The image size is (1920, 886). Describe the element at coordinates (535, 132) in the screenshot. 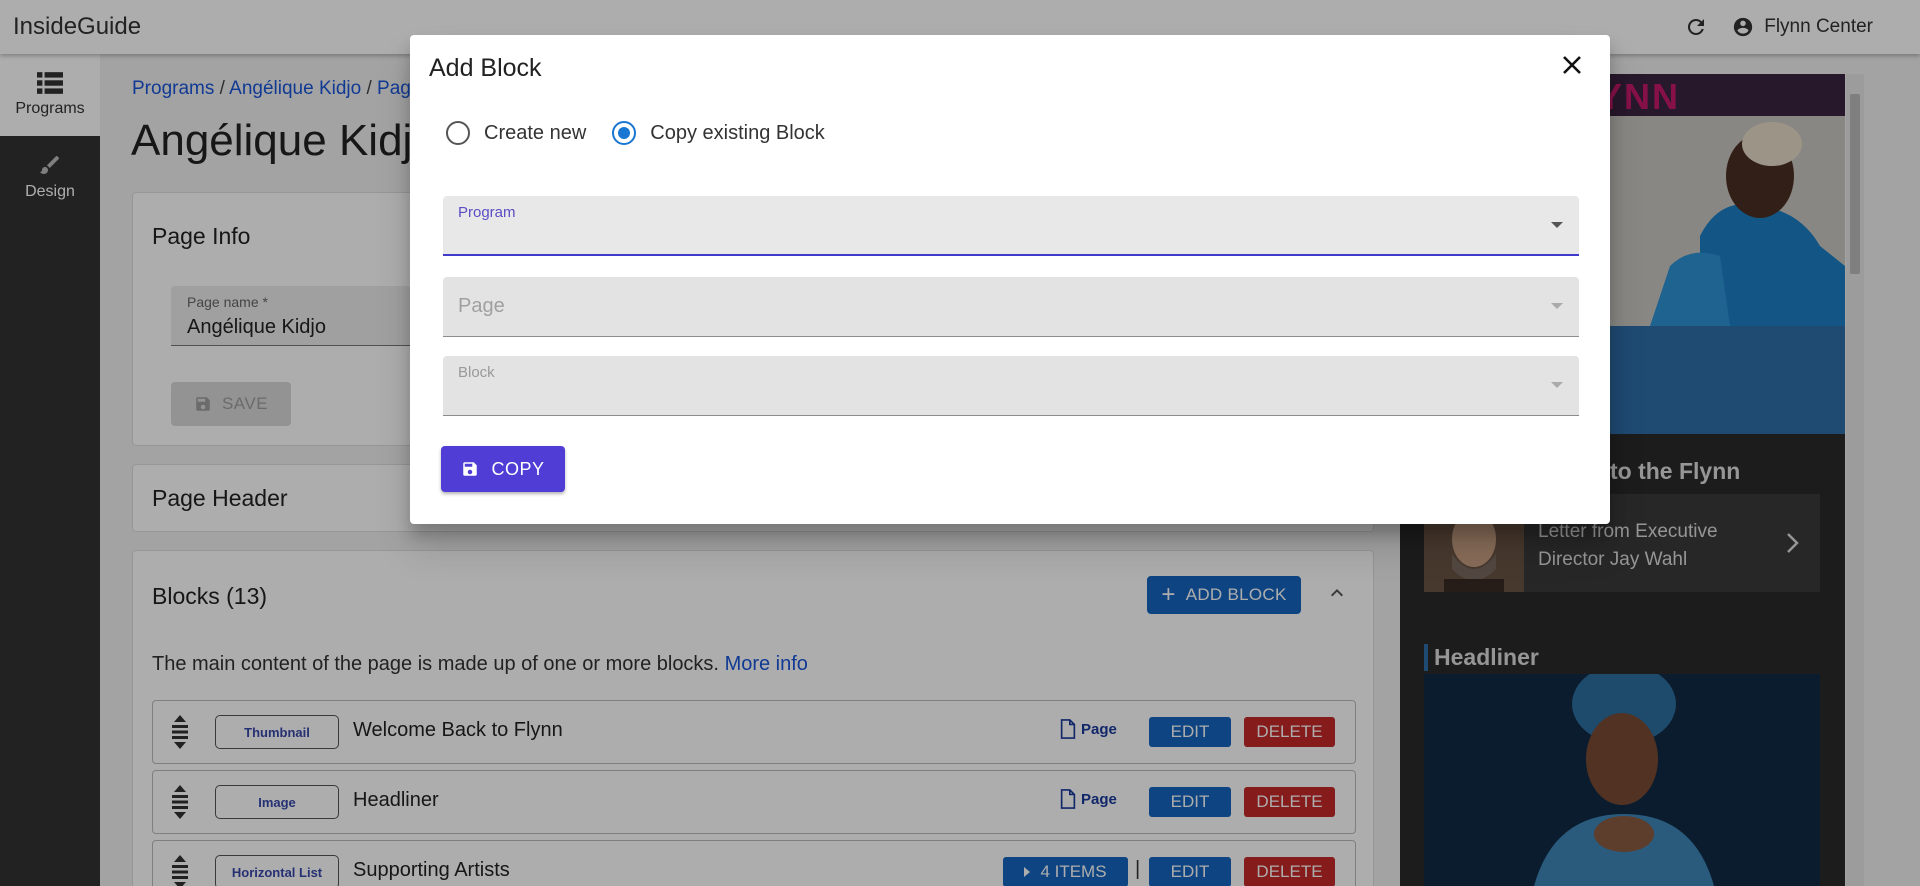

I see `radio-label: Create new` at that location.